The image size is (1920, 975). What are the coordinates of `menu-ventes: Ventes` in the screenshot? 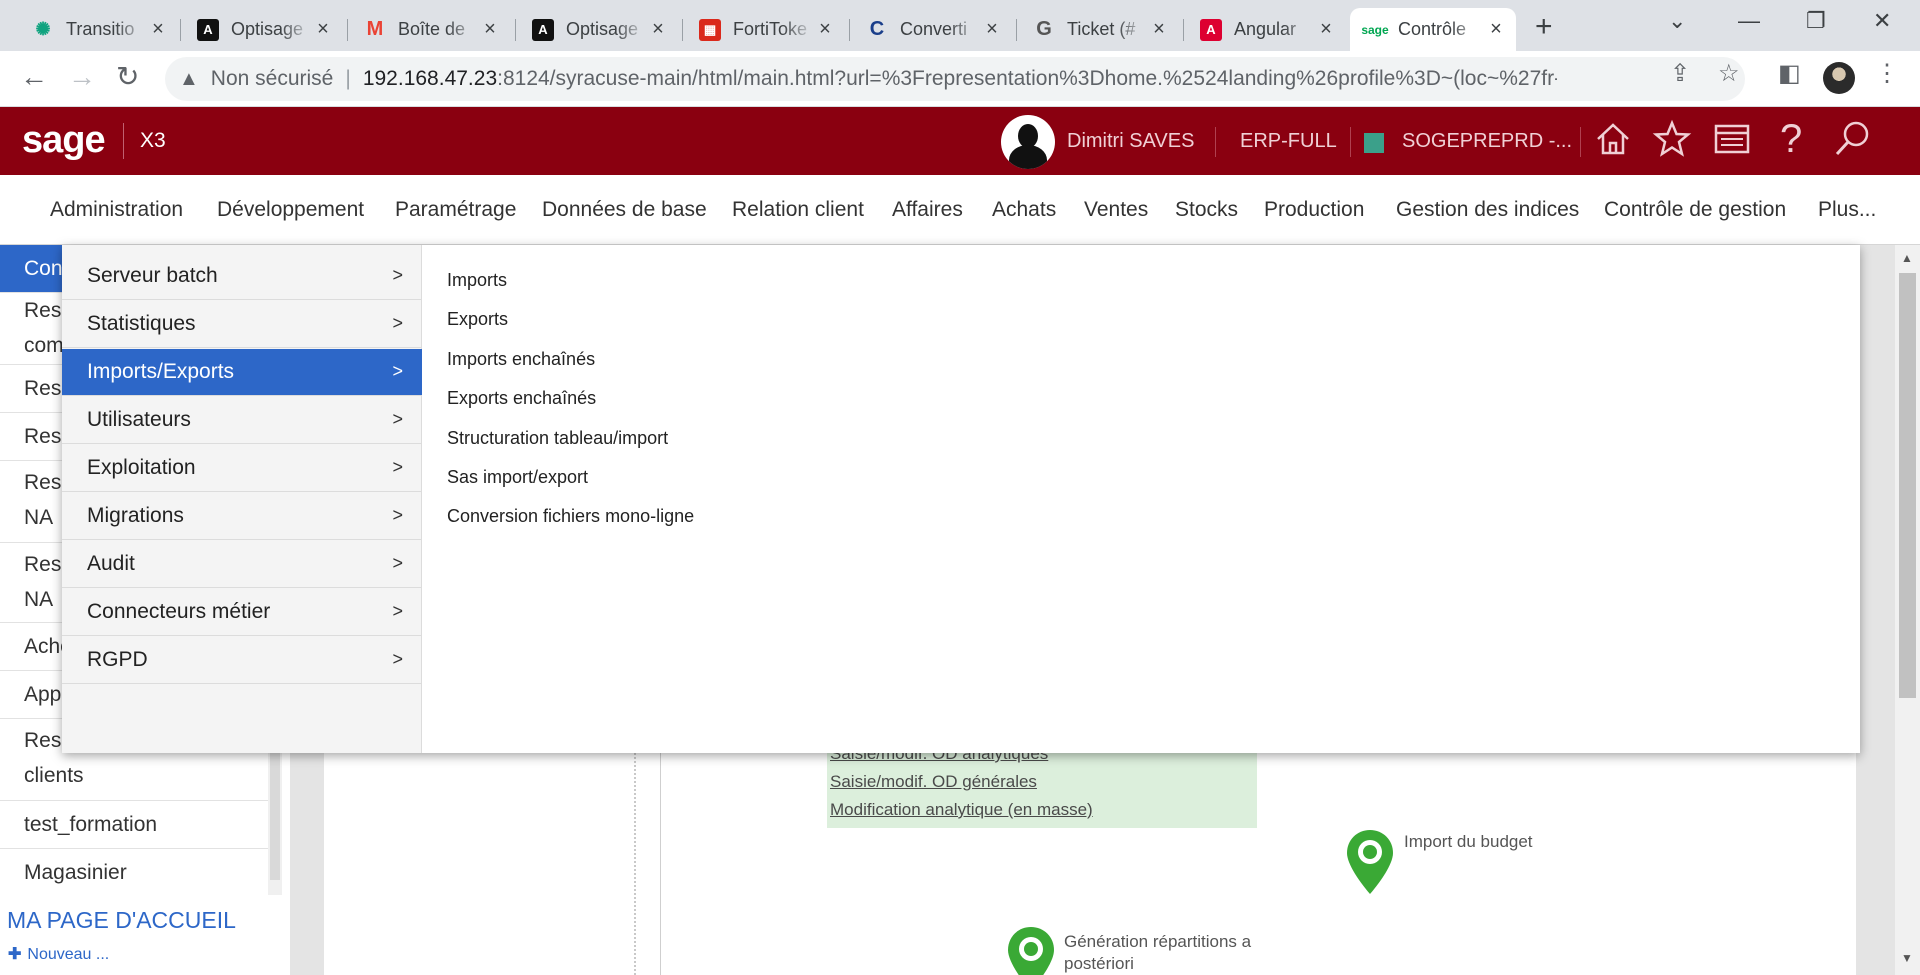 It's located at (1116, 210).